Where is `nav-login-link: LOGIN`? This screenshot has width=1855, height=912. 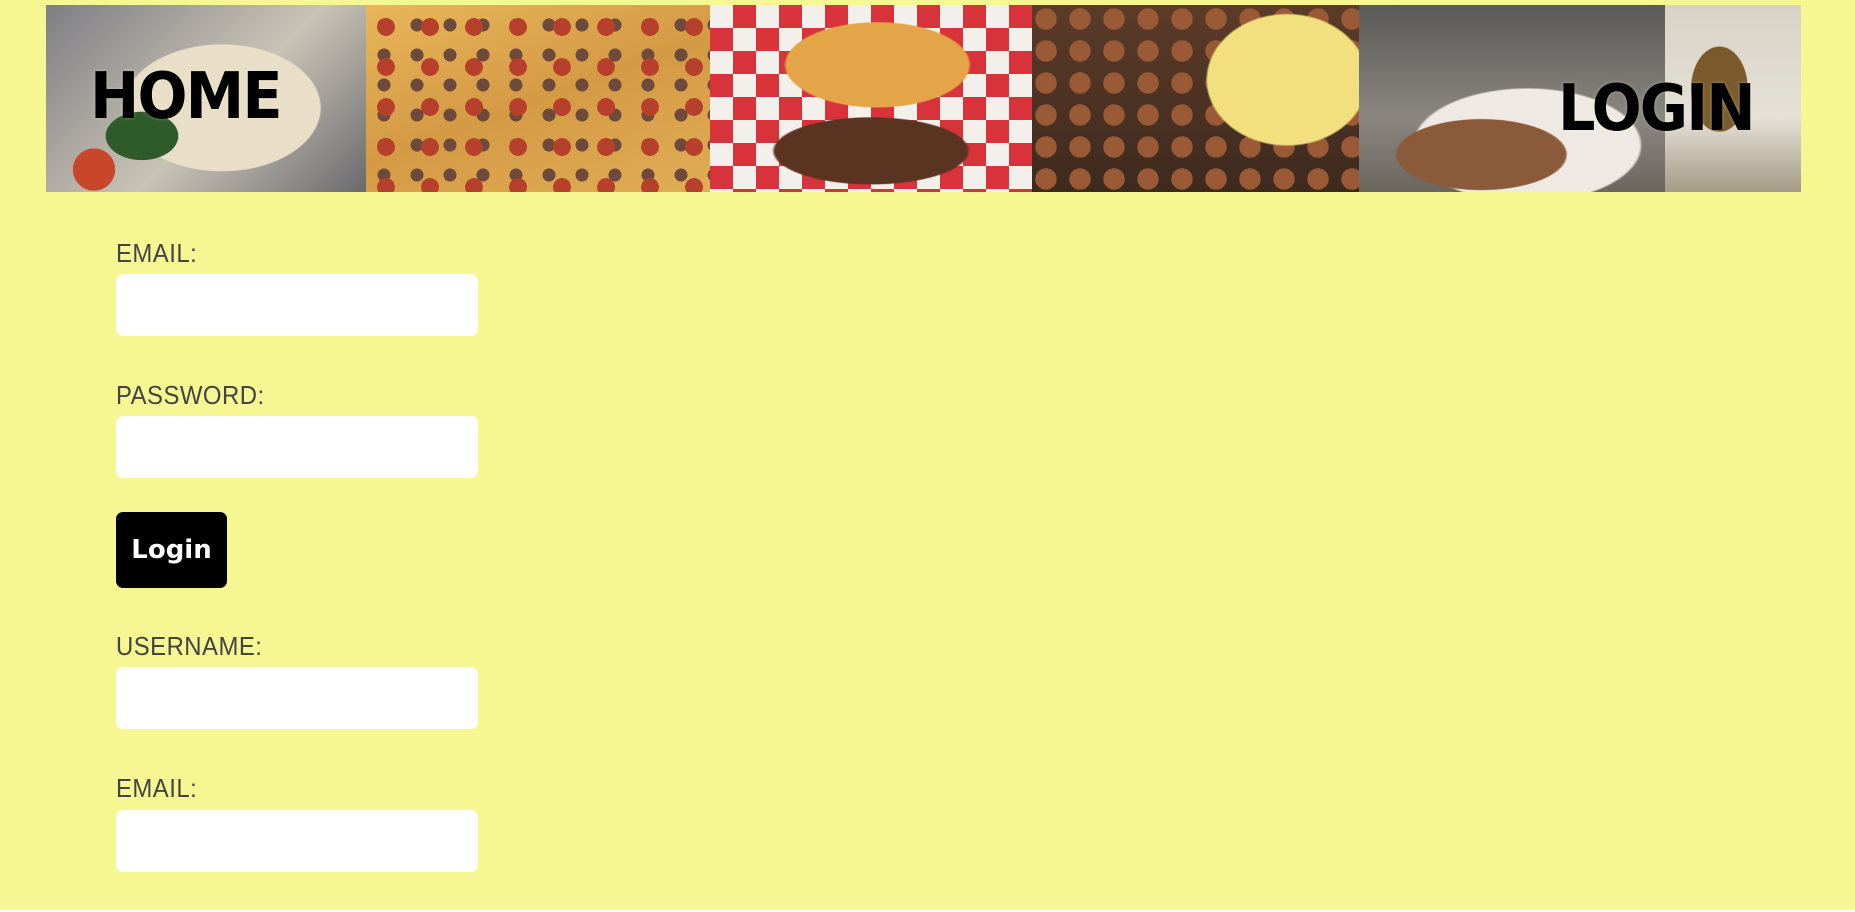
nav-login-link: LOGIN is located at coordinates (1657, 109).